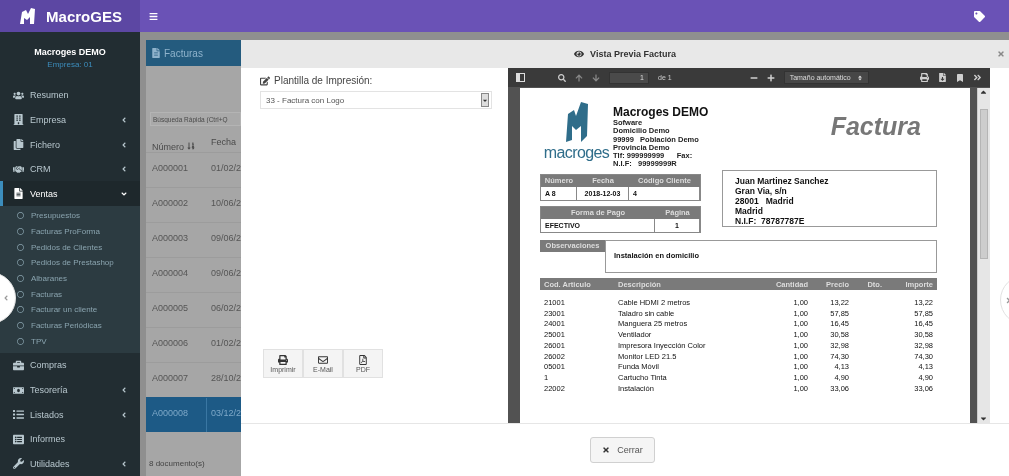  I want to click on submenu-item: Pedidos de Clientes, so click(60, 247).